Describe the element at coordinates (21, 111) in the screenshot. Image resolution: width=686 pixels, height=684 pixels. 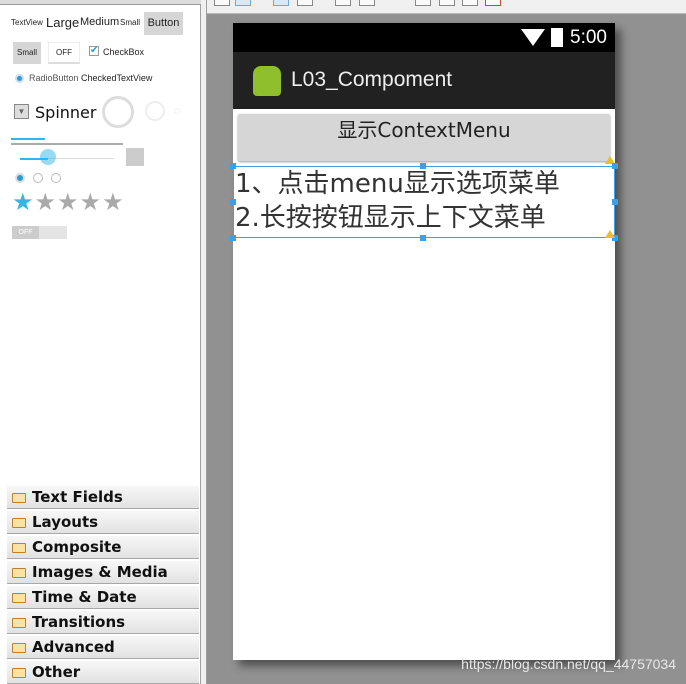
I see `spinner-dropdown-icon: ▼` at that location.